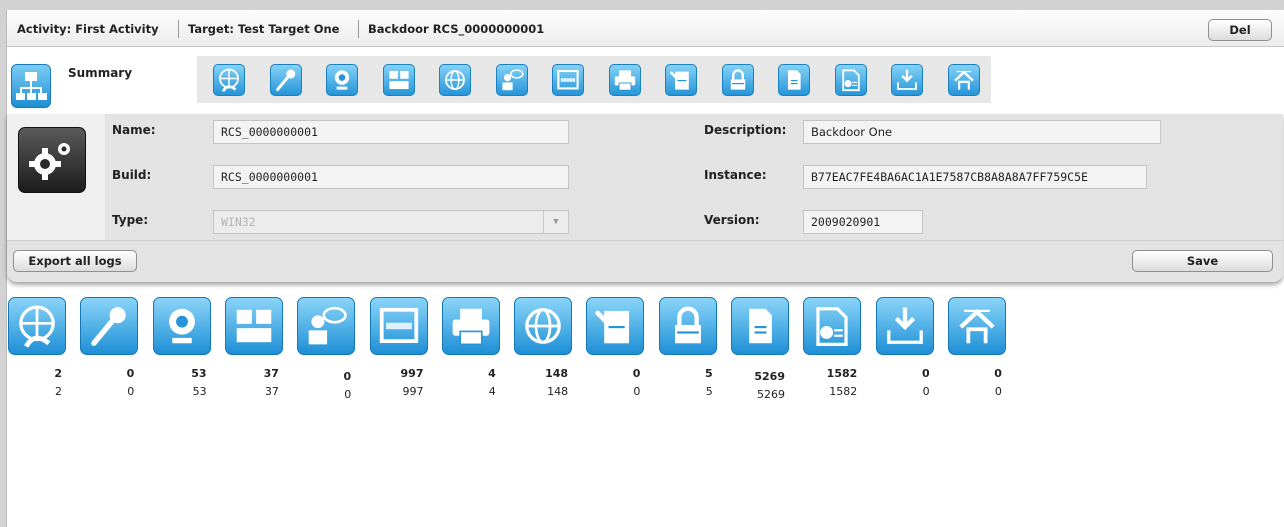 The height and width of the screenshot is (527, 1284). What do you see at coordinates (263, 29) in the screenshot?
I see `breadcrumb-target: Target: Test Target One` at bounding box center [263, 29].